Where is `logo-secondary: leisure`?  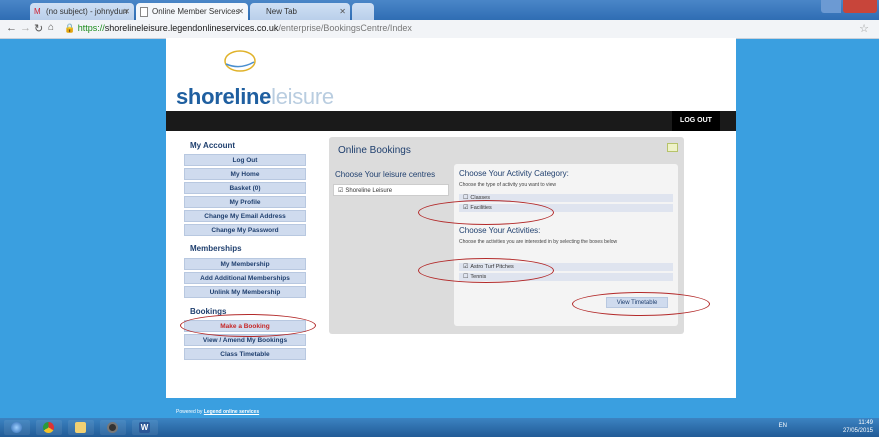
logo-secondary: leisure is located at coordinates (302, 96).